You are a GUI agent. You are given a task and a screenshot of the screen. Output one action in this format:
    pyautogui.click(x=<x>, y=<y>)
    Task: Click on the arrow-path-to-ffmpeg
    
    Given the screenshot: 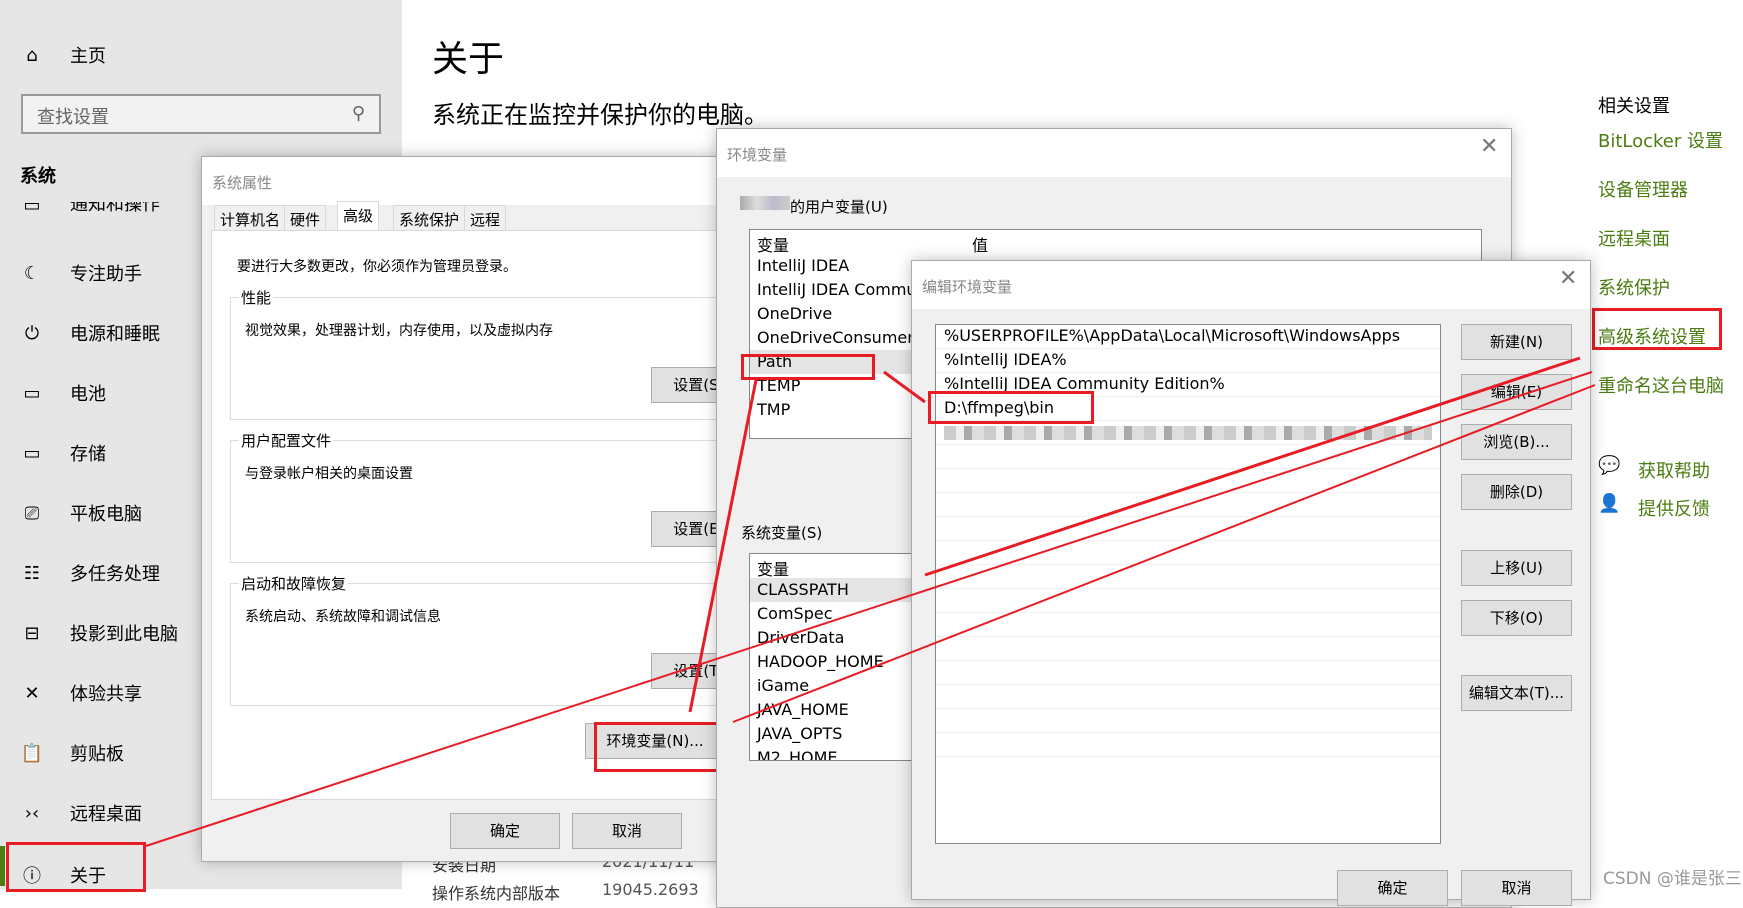 What is the action you would take?
    pyautogui.click(x=904, y=387)
    